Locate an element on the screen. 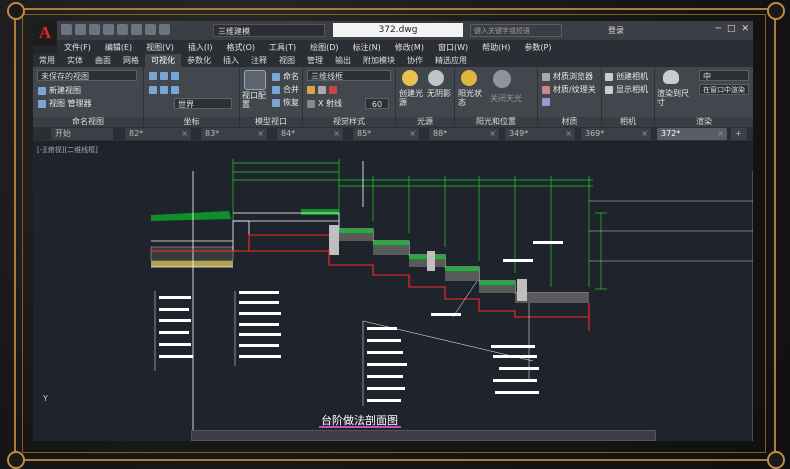 The height and width of the screenshot is (469, 790). materials-browser-button: 材质浏览器 is located at coordinates (567, 76).